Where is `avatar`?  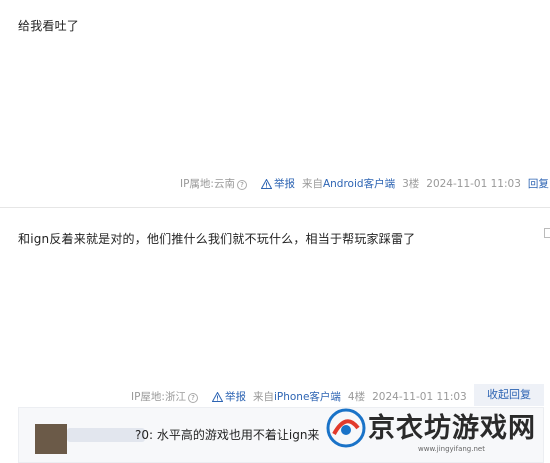 avatar is located at coordinates (90, 439).